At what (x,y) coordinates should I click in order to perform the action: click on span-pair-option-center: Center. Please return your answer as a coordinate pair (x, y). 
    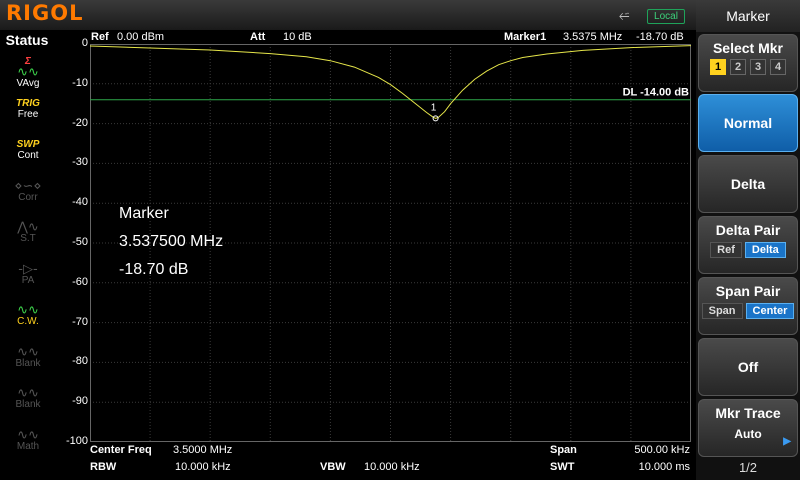
    Looking at the image, I should click on (770, 311).